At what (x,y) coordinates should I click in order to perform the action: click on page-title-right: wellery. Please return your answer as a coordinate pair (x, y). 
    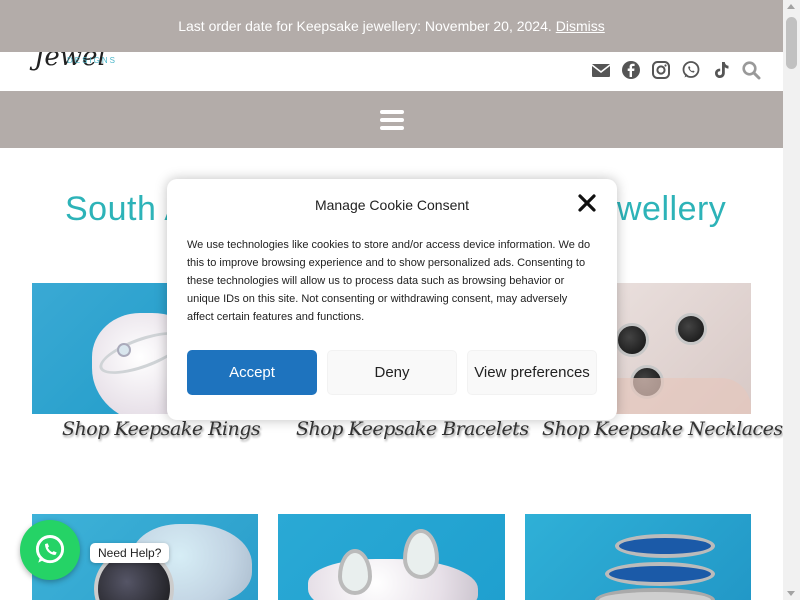
    Looking at the image, I should click on (672, 209).